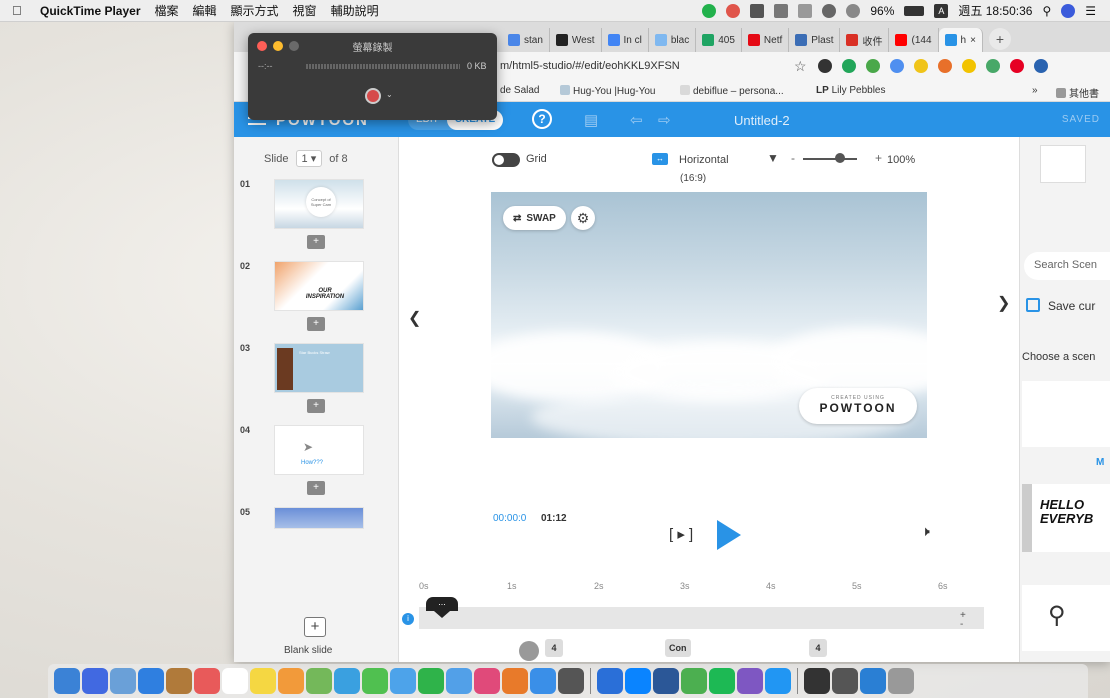 The width and height of the screenshot is (1110, 698). I want to click on input-source-icon: A, so click(941, 10).